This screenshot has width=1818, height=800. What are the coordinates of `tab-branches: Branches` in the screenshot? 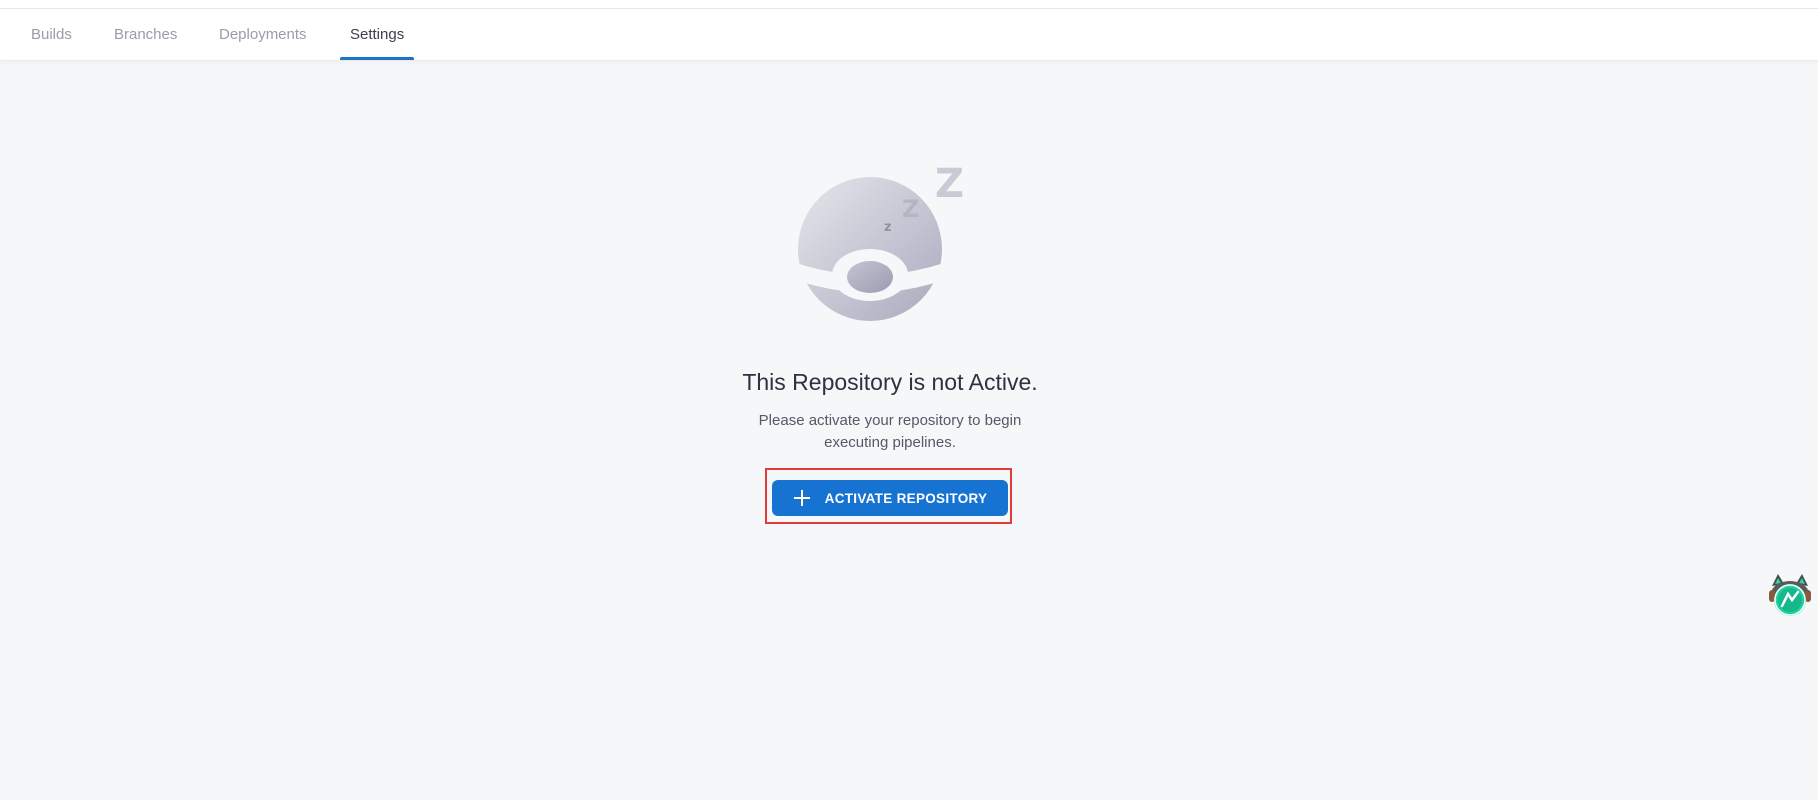 It's located at (145, 34).